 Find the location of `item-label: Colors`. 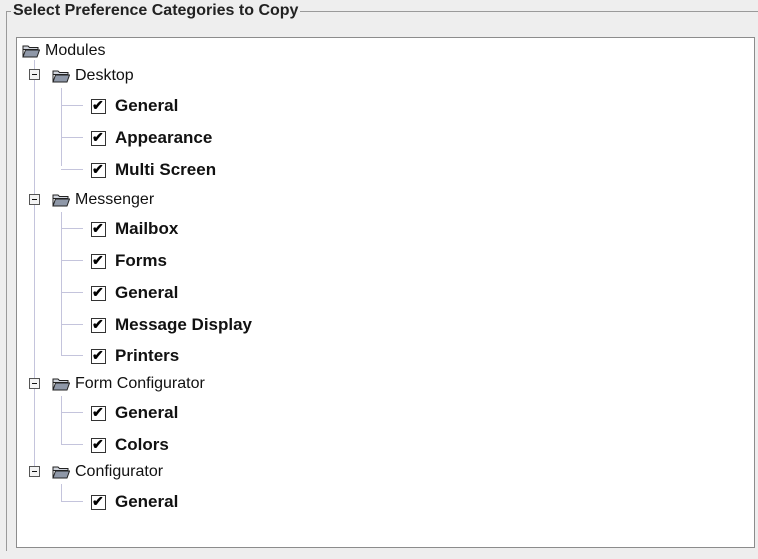

item-label: Colors is located at coordinates (142, 444).